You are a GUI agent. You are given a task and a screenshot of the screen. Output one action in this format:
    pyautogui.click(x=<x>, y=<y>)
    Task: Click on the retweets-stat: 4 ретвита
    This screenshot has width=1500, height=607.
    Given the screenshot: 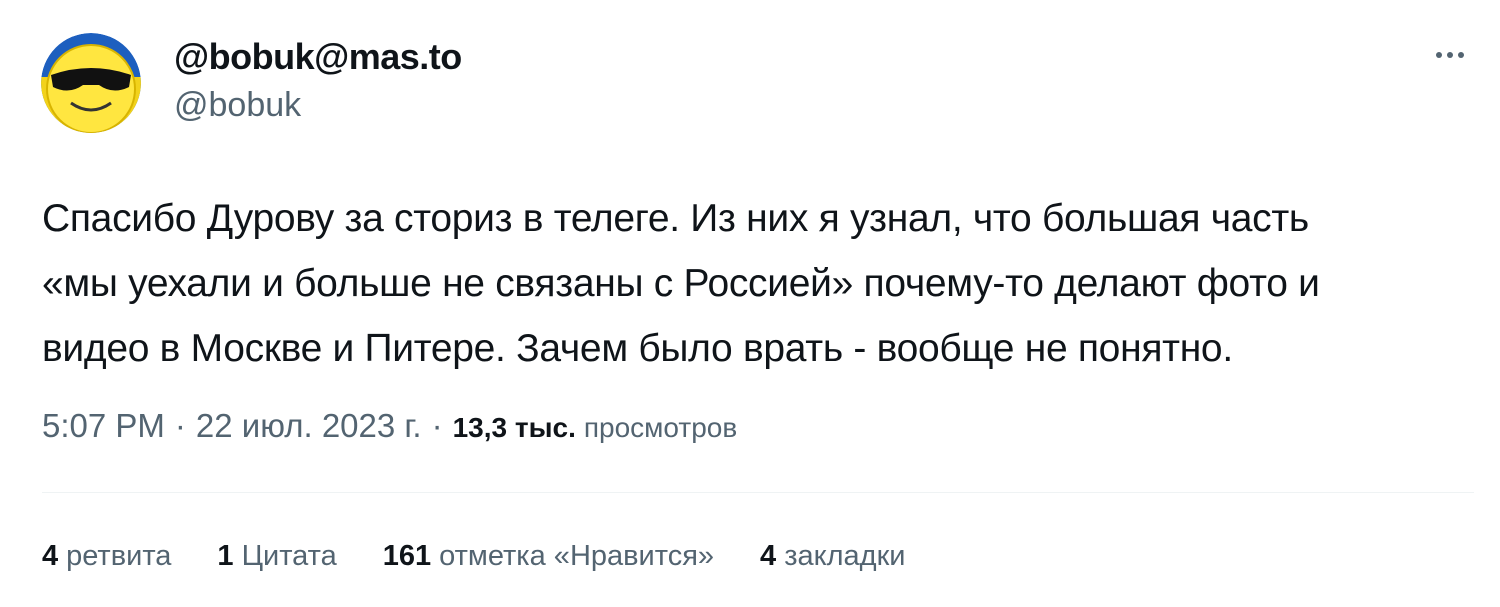 What is the action you would take?
    pyautogui.click(x=106, y=556)
    